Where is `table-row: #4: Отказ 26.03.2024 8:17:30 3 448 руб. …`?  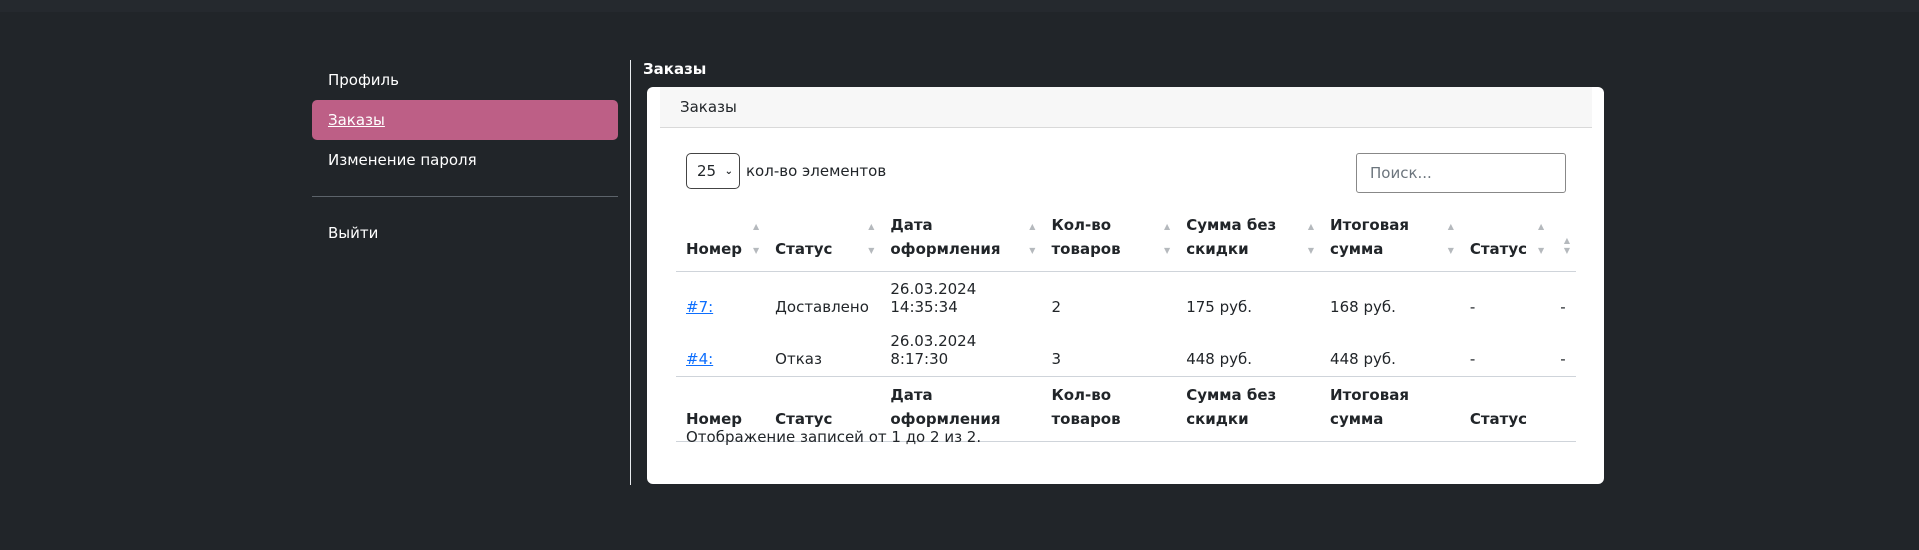
table-row: #4: Отказ 26.03.2024 8:17:30 3 448 руб. … is located at coordinates (1126, 350).